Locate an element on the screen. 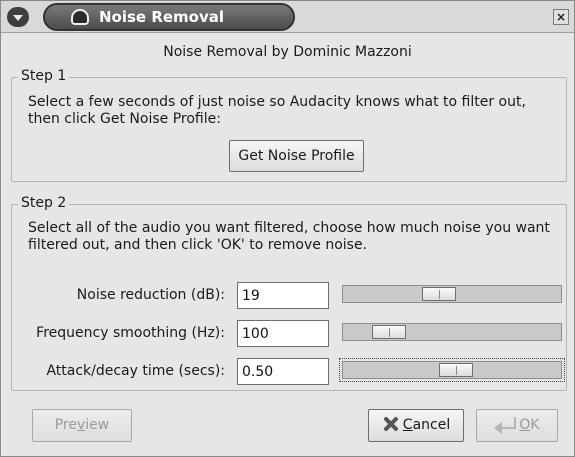  ok-button: OK is located at coordinates (517, 425).